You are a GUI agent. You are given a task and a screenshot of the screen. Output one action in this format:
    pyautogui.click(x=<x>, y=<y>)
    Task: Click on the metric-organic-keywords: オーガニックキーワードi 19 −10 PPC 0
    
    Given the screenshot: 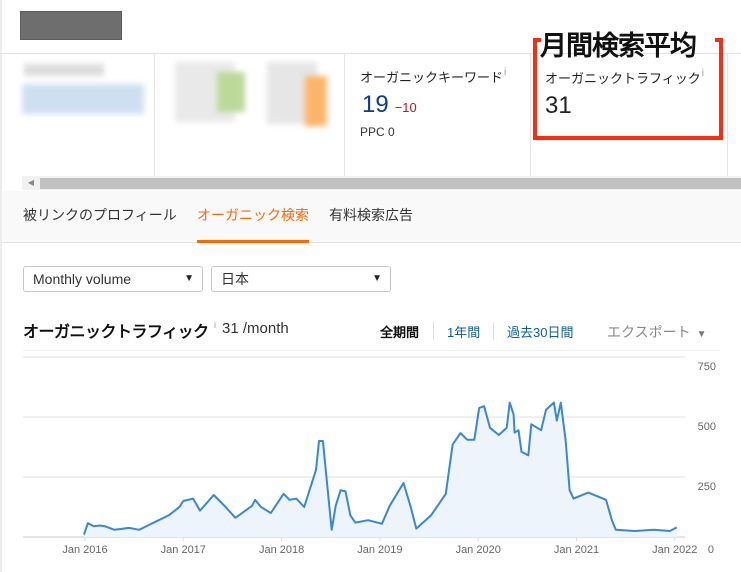 What is the action you would take?
    pyautogui.click(x=438, y=115)
    